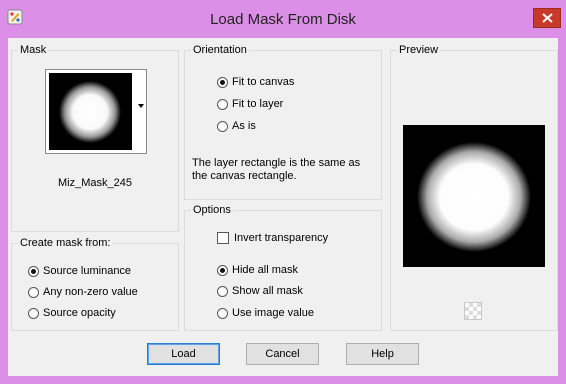 This screenshot has width=566, height=384. I want to click on preview-image, so click(474, 196).